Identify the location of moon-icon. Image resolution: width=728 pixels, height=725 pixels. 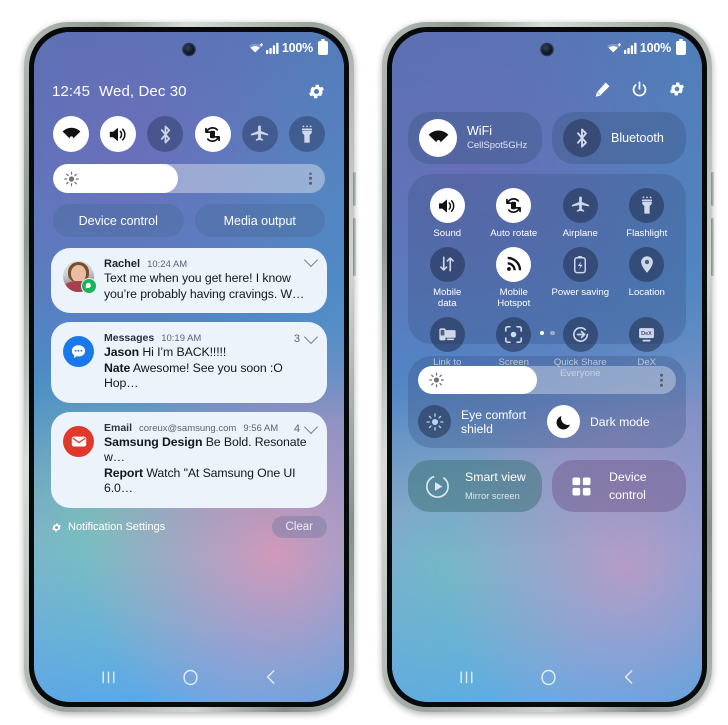
(563, 421).